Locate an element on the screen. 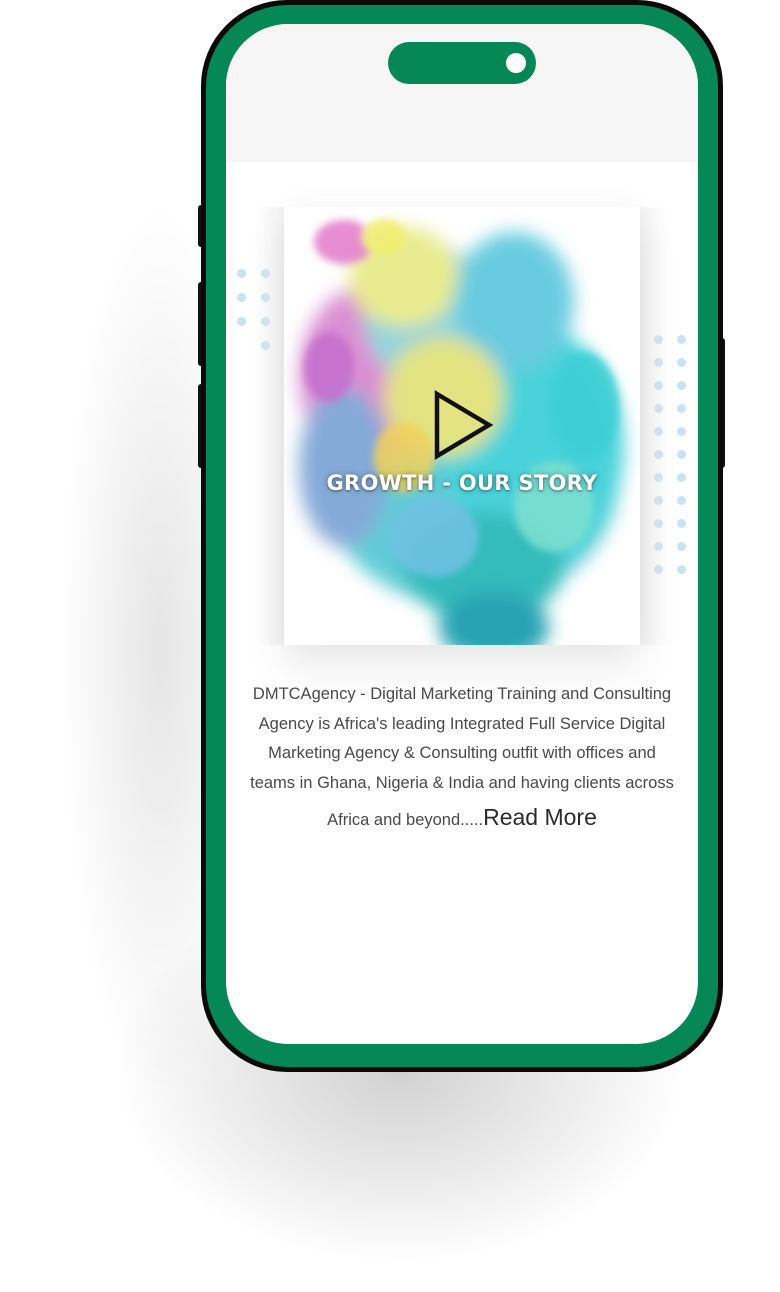 The height and width of the screenshot is (1292, 780). video-title: GROWTH - OUR STORY is located at coordinates (462, 483).